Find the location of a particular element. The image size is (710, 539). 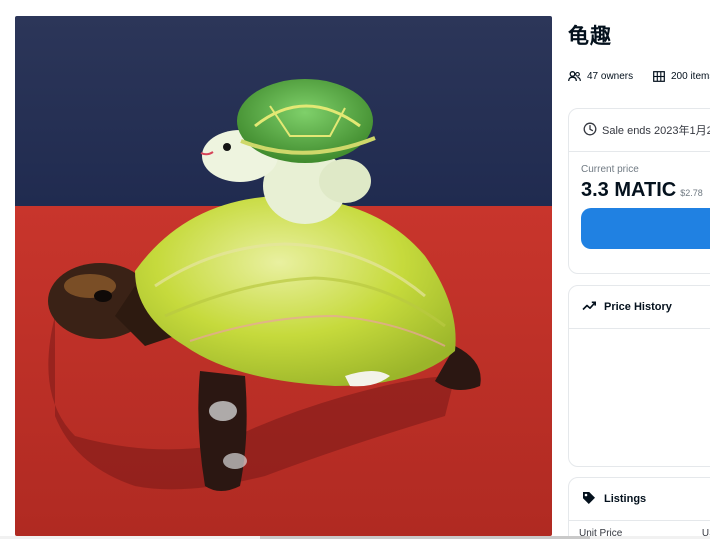

items-stat: 200 items is located at coordinates (681, 76).